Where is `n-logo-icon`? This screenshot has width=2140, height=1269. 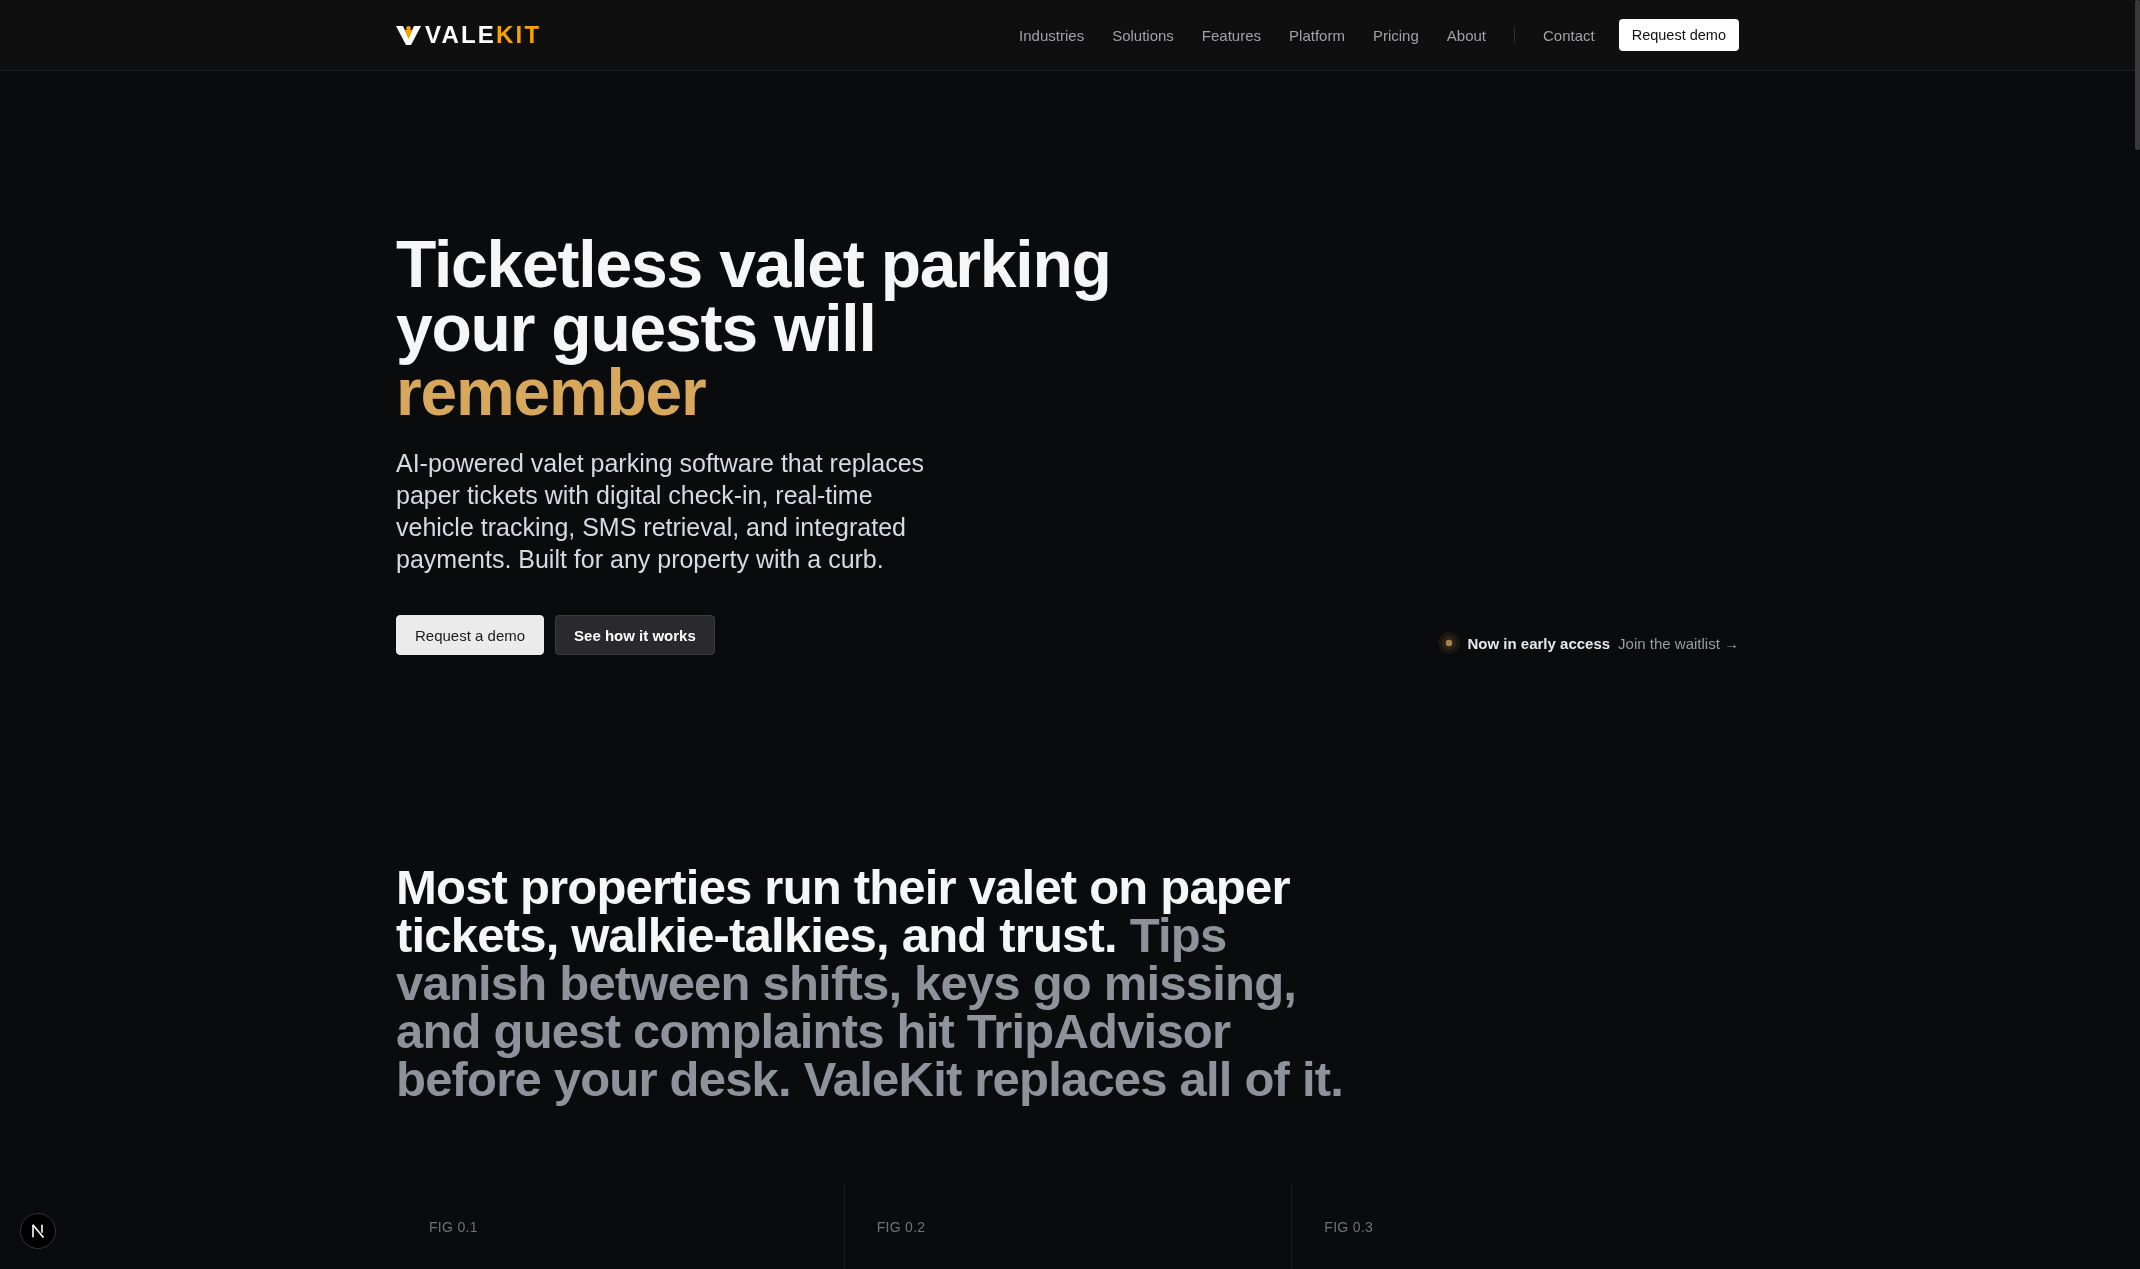
n-logo-icon is located at coordinates (38, 1231).